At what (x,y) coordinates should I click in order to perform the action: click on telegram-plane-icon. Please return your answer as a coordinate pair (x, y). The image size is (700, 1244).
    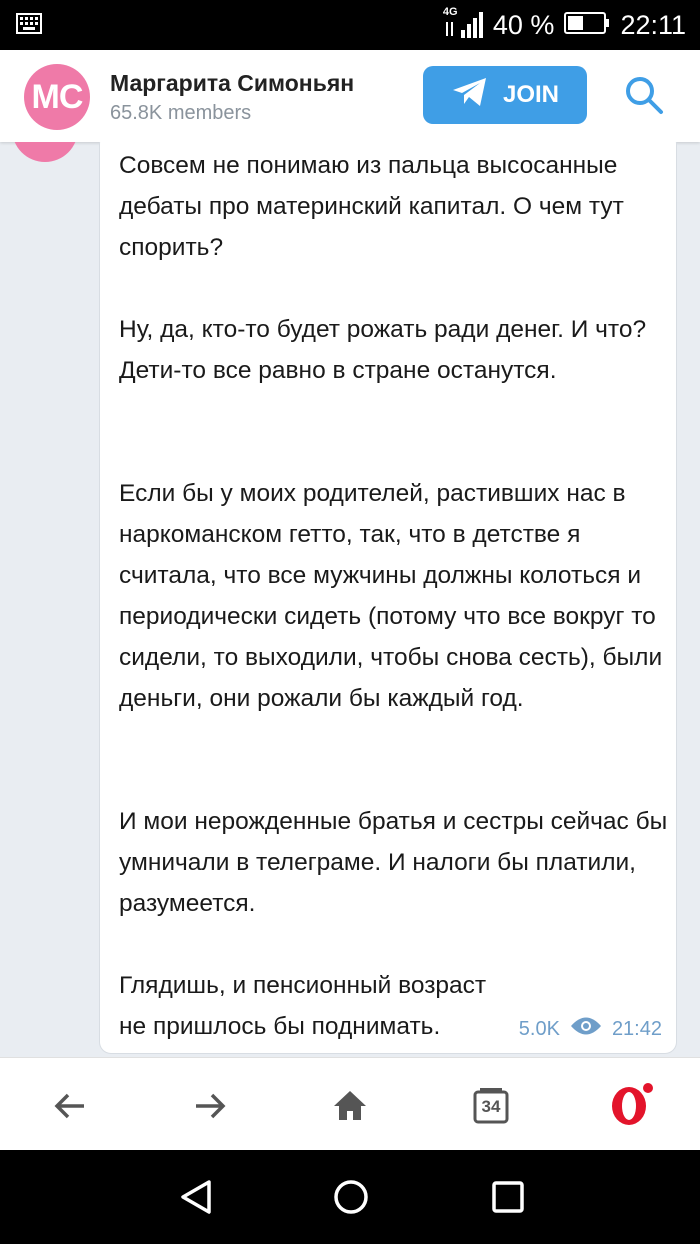
    Looking at the image, I should click on (470, 95).